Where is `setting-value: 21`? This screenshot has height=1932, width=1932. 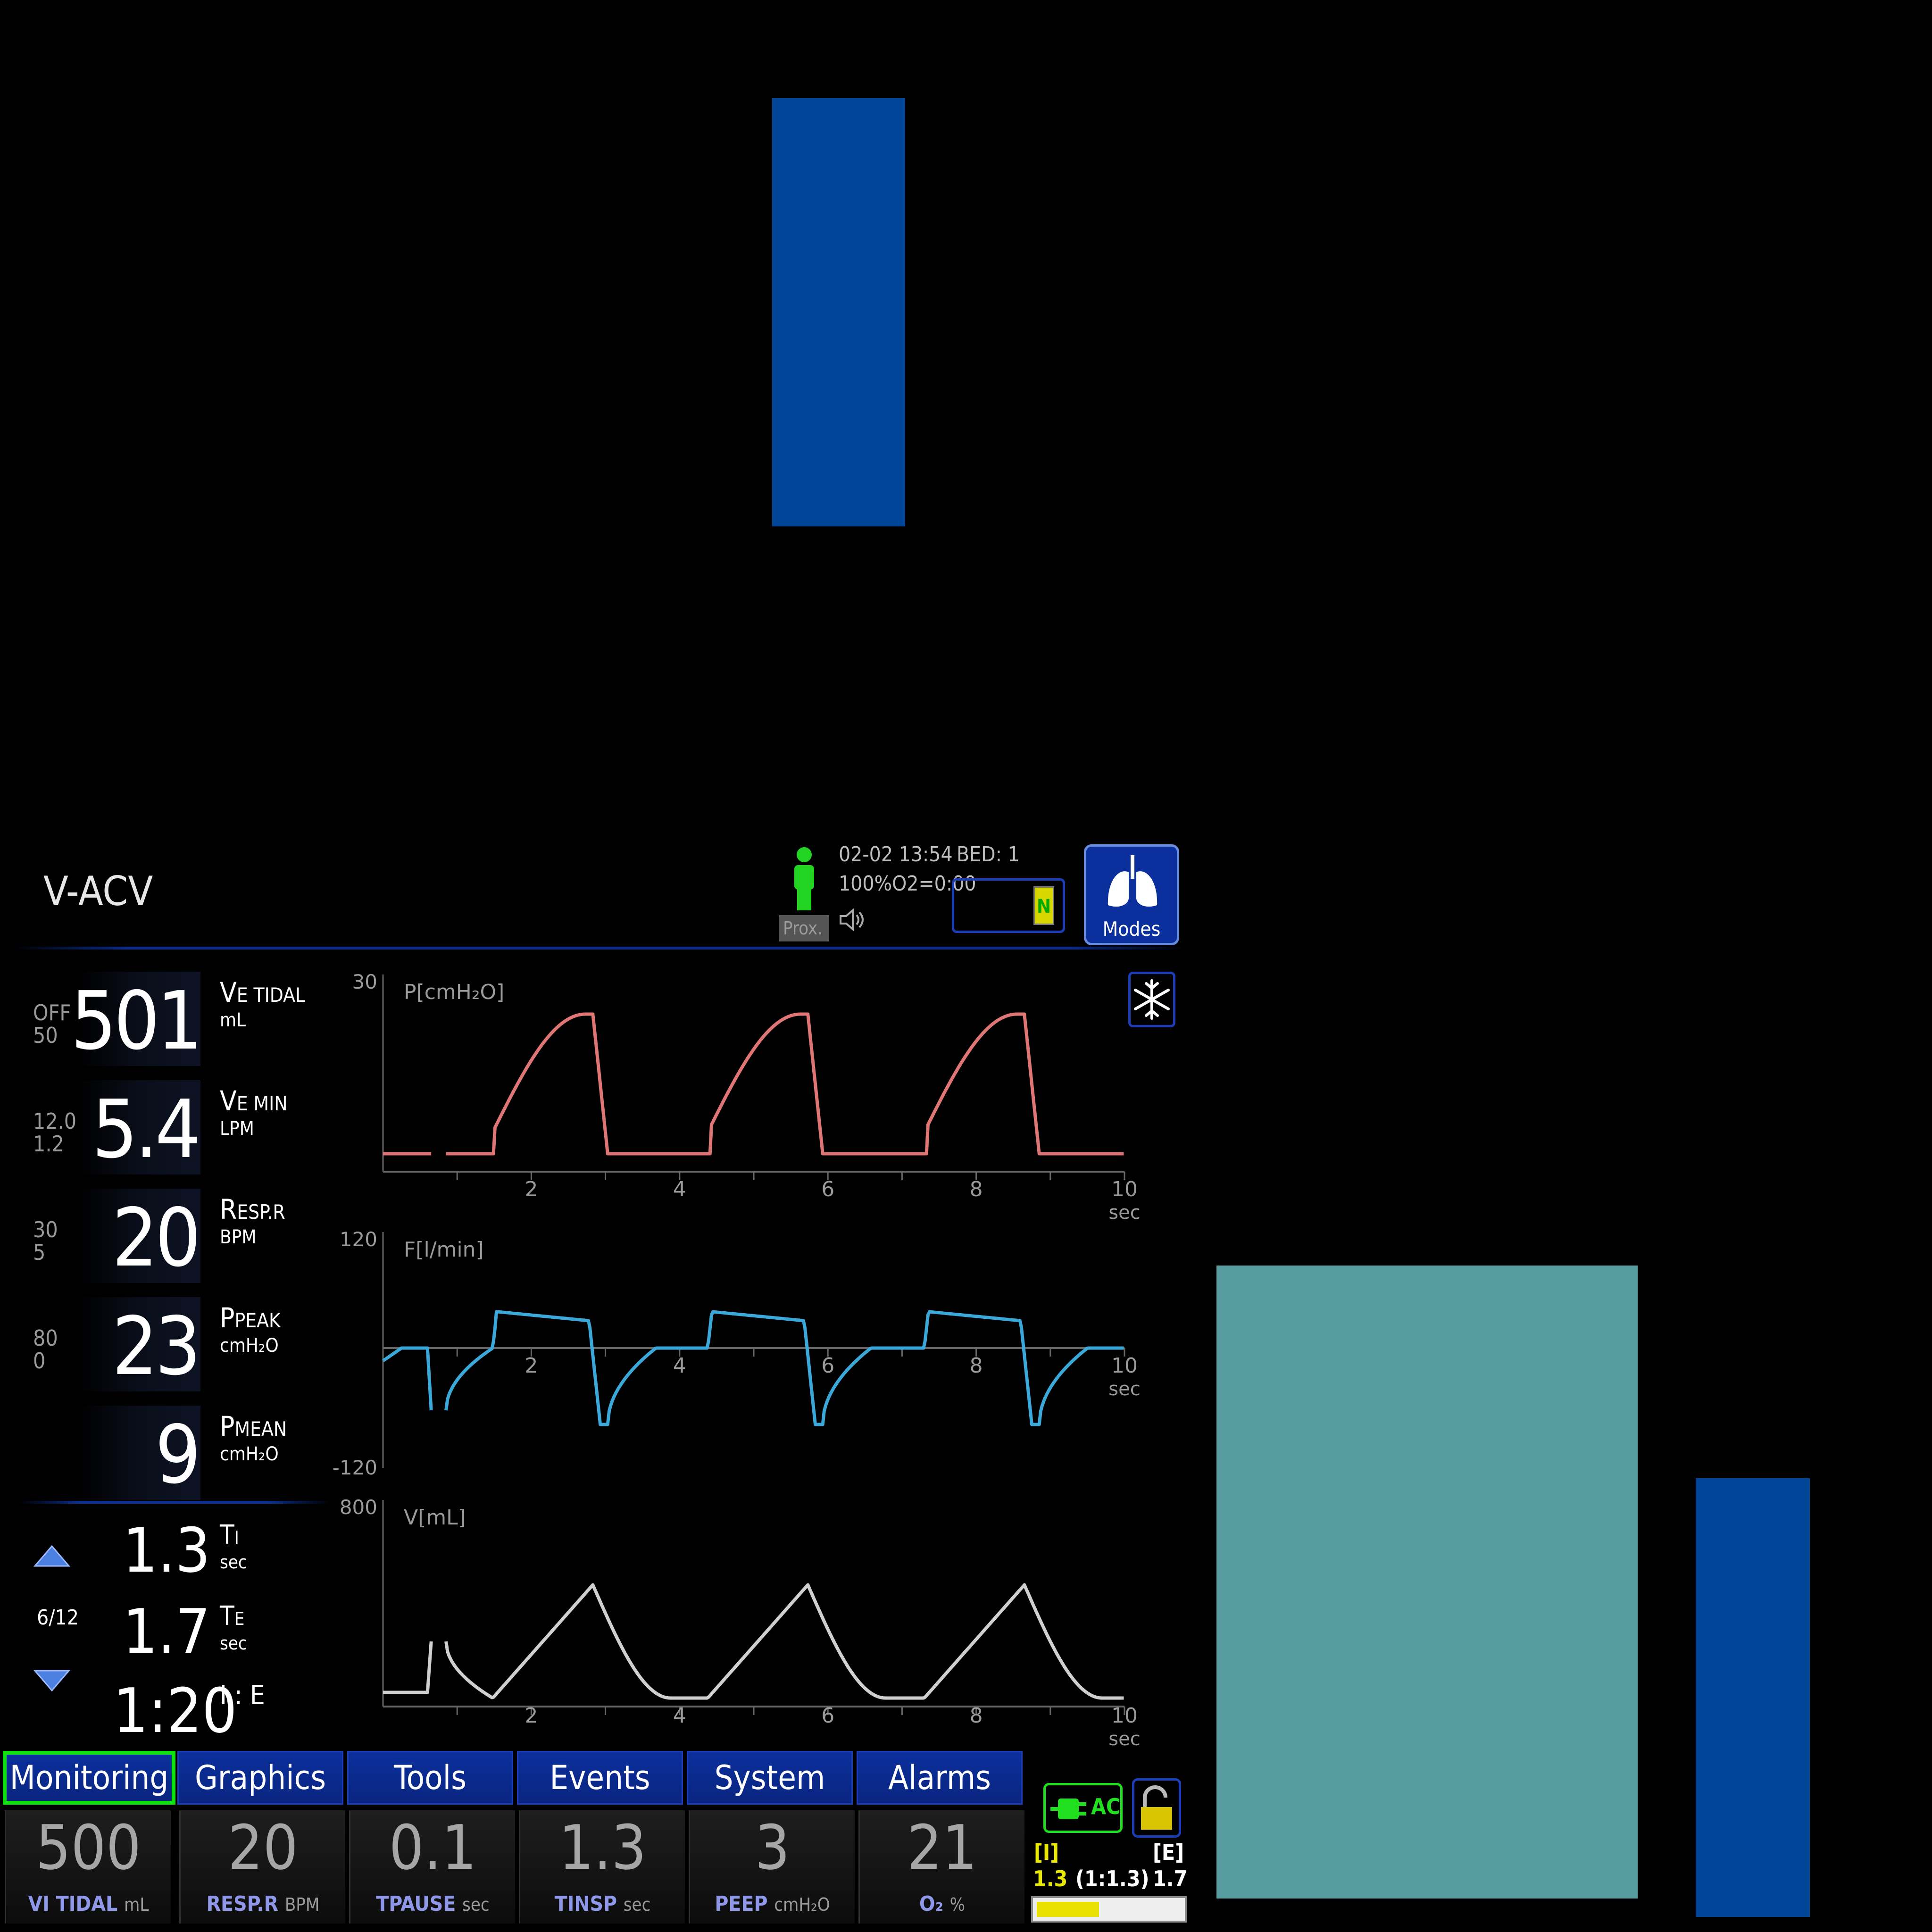 setting-value: 21 is located at coordinates (942, 1848).